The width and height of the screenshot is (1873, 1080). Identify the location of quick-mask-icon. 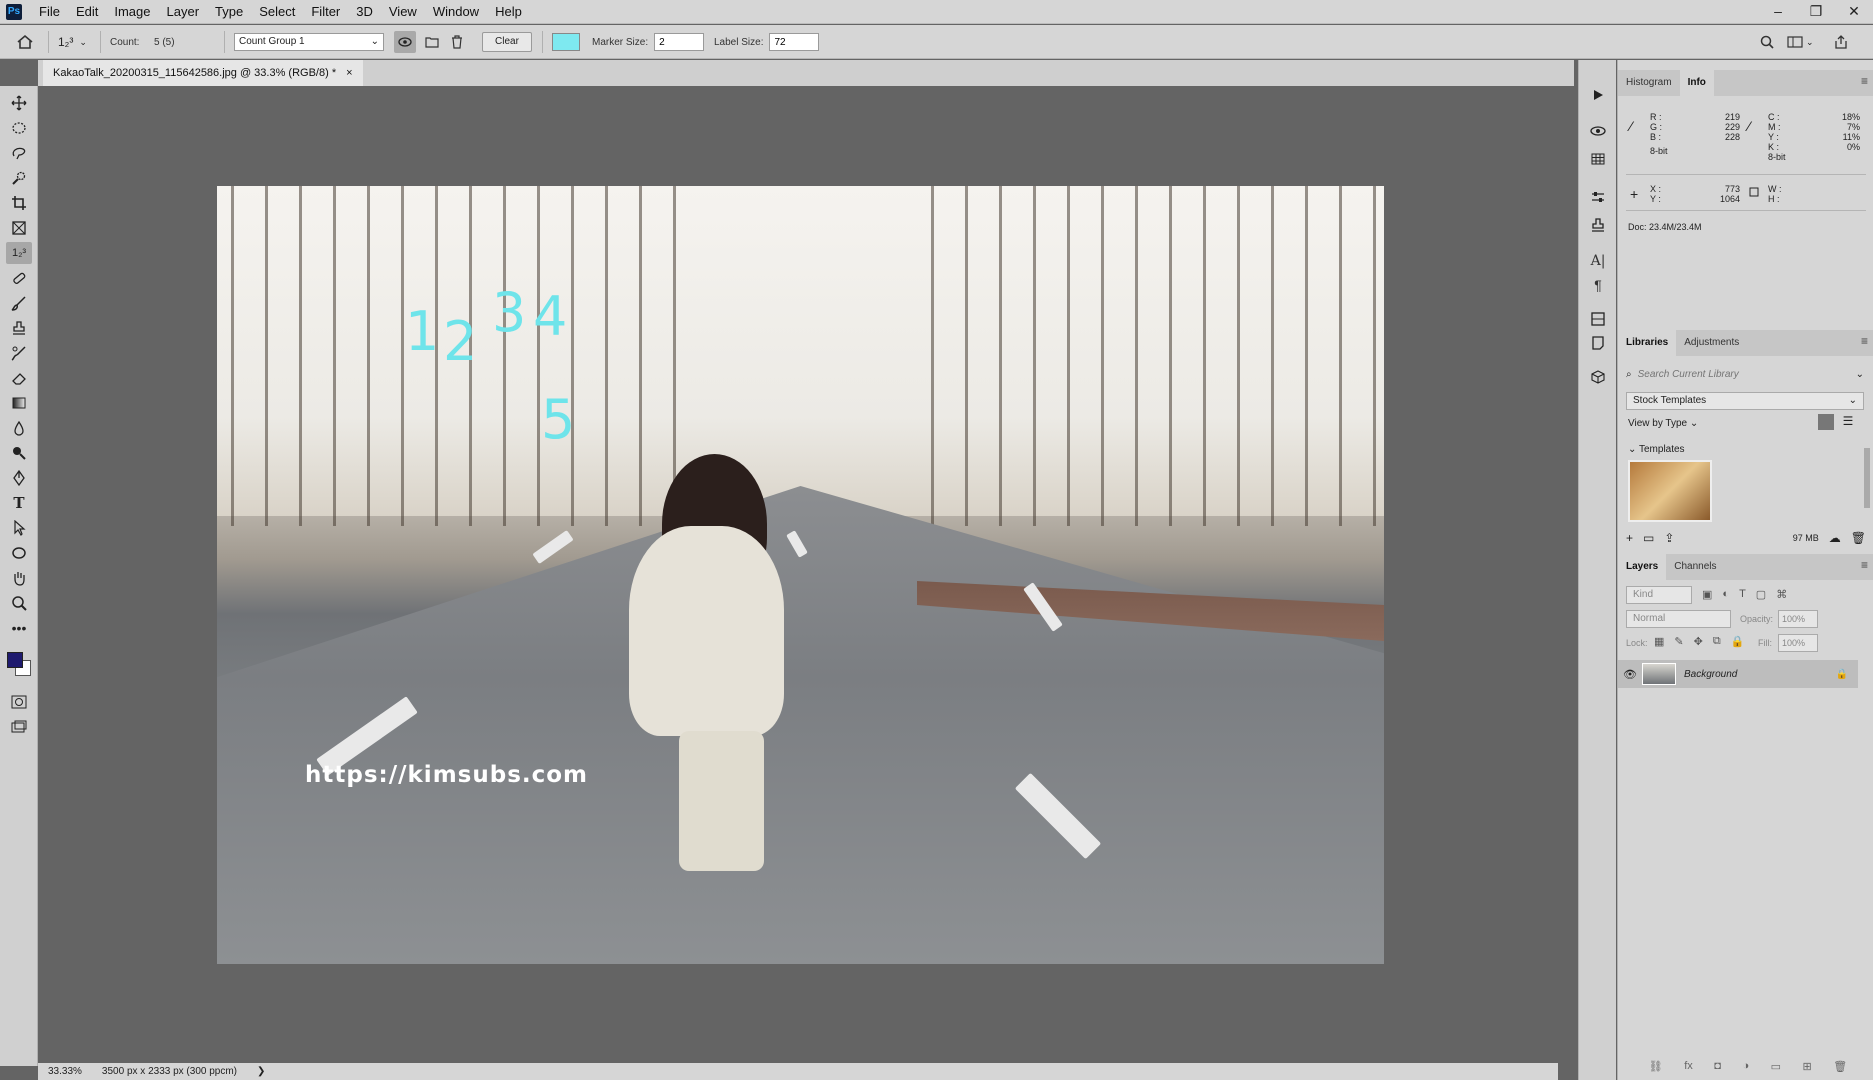
(19, 702).